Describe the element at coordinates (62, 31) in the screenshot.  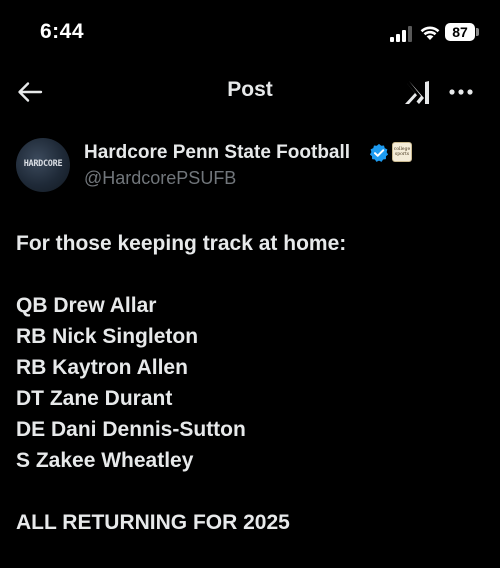
I see `status-time: 6:44` at that location.